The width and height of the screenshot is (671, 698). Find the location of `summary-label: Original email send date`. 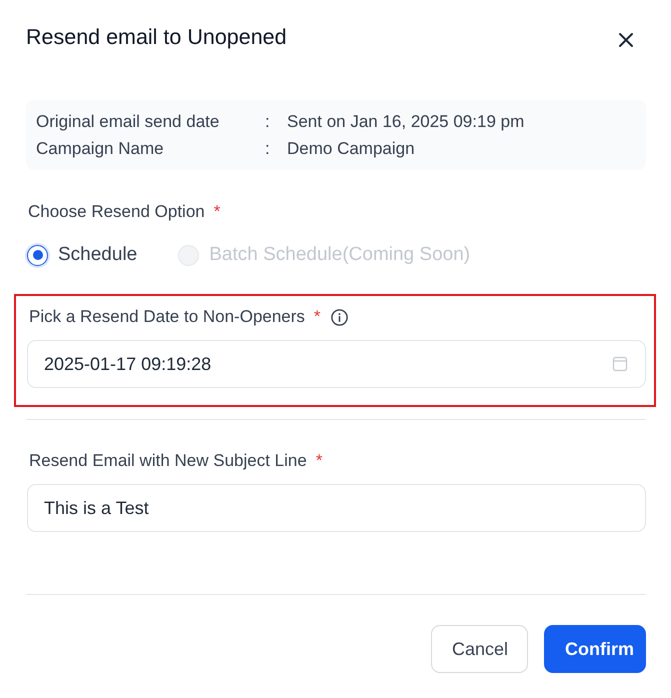

summary-label: Original email send date is located at coordinates (128, 122).